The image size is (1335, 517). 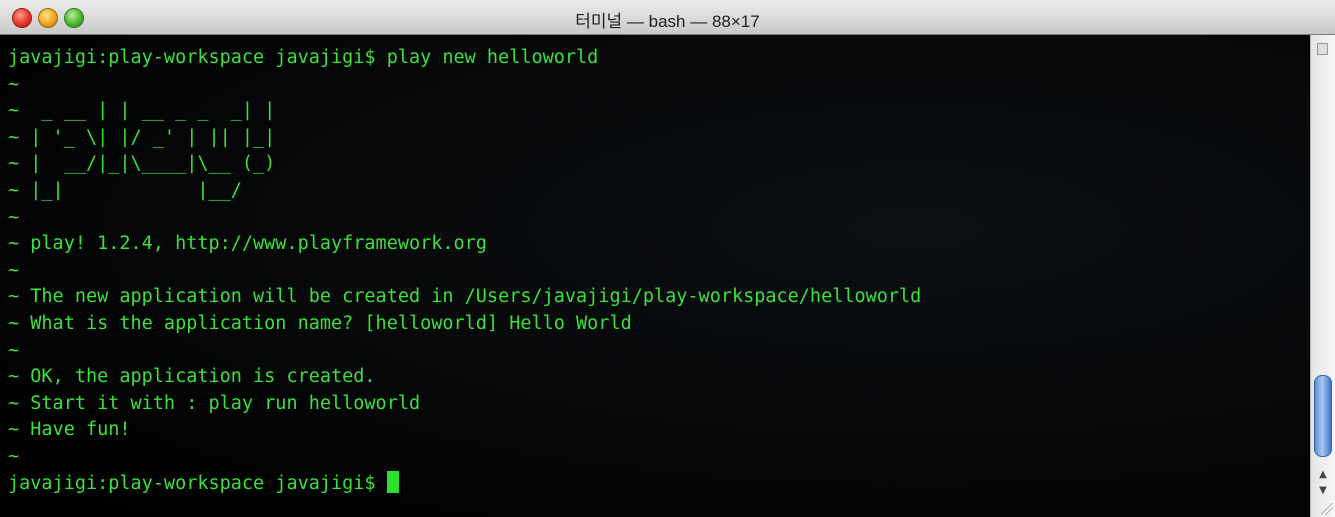 What do you see at coordinates (1323, 416) in the screenshot?
I see `scroll-thumb` at bounding box center [1323, 416].